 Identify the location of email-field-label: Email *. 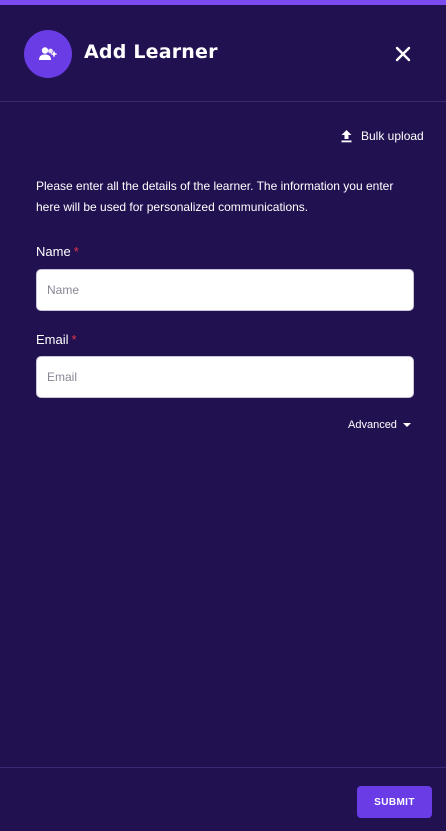
(56, 339).